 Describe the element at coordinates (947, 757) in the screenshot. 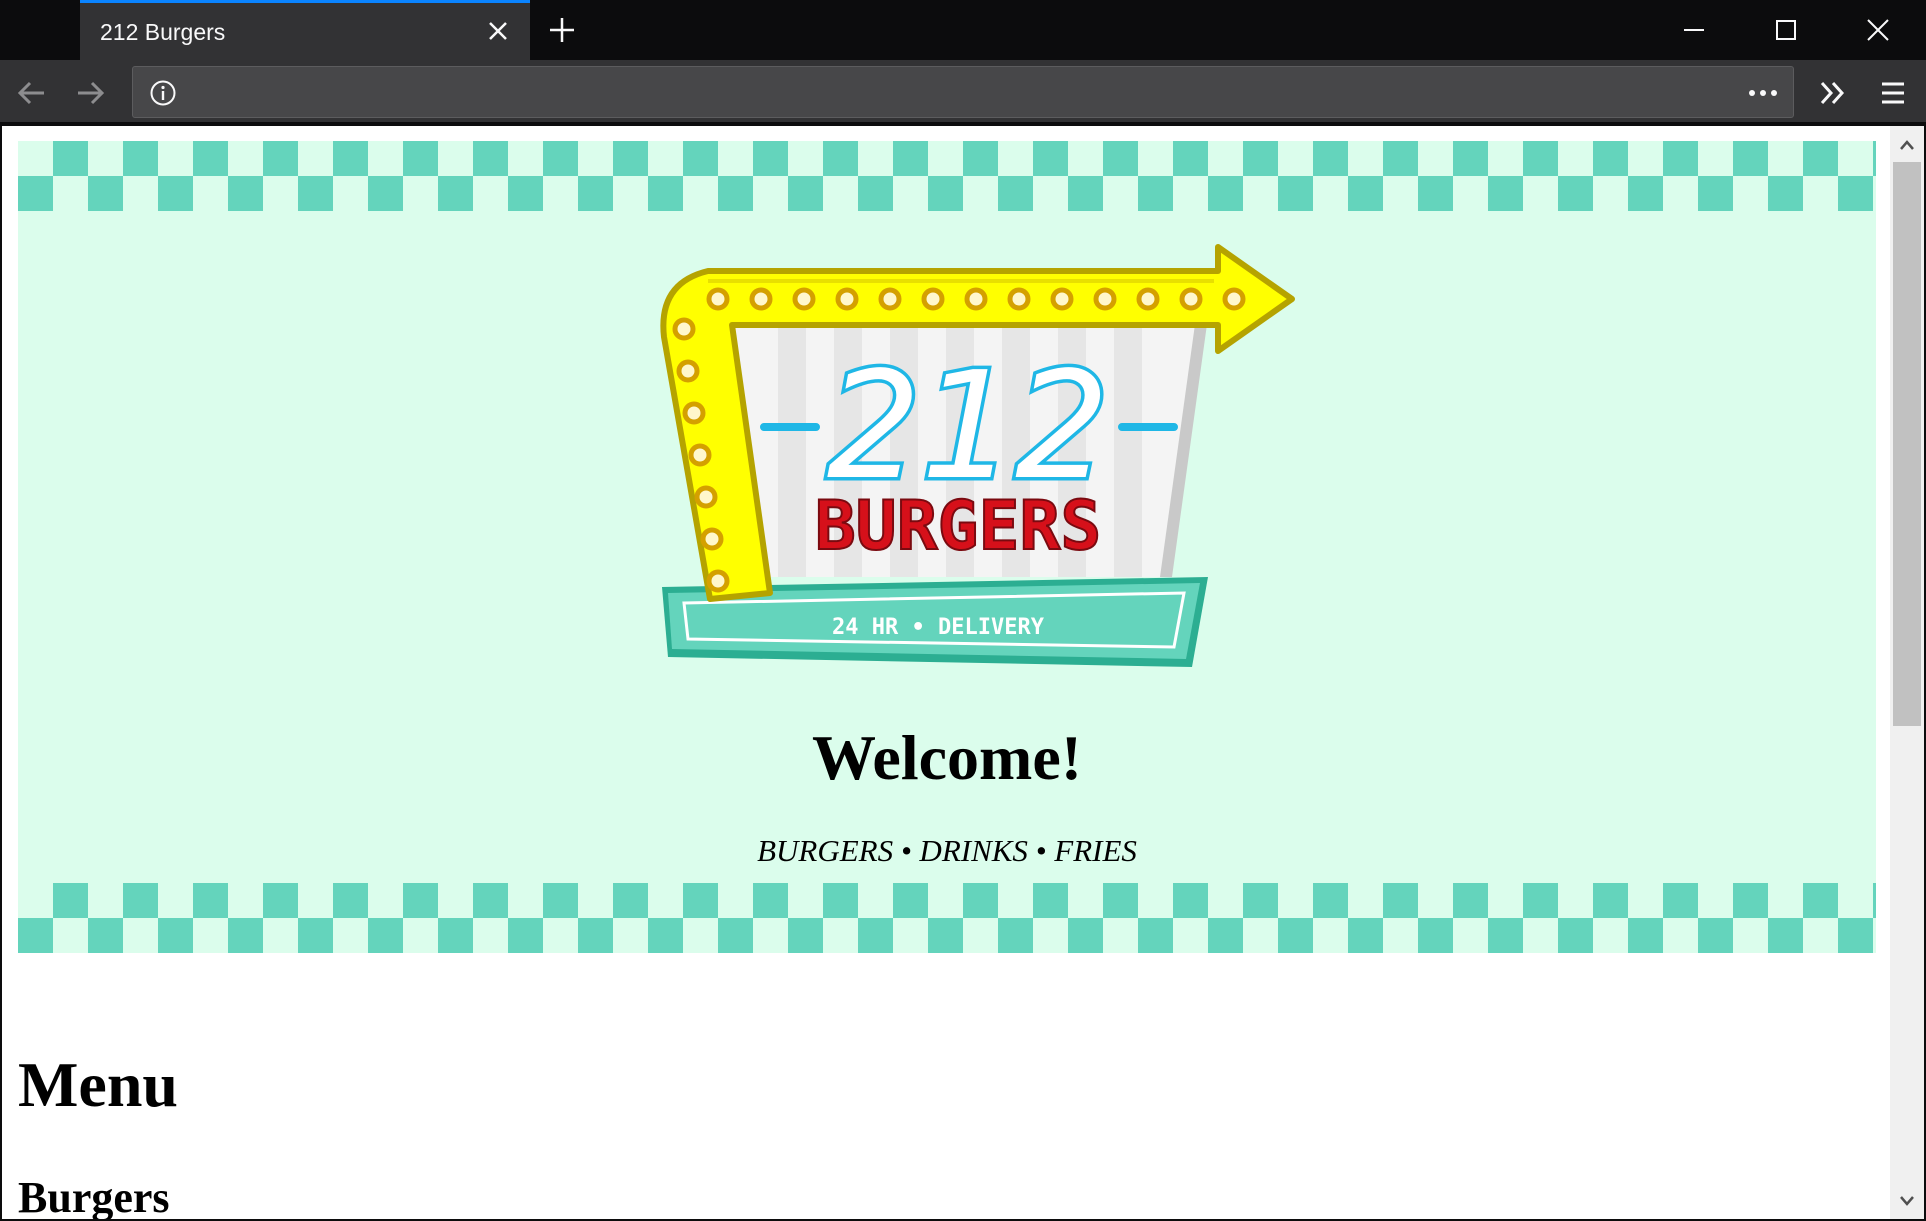

I see `welcome-heading: Welcome!` at that location.